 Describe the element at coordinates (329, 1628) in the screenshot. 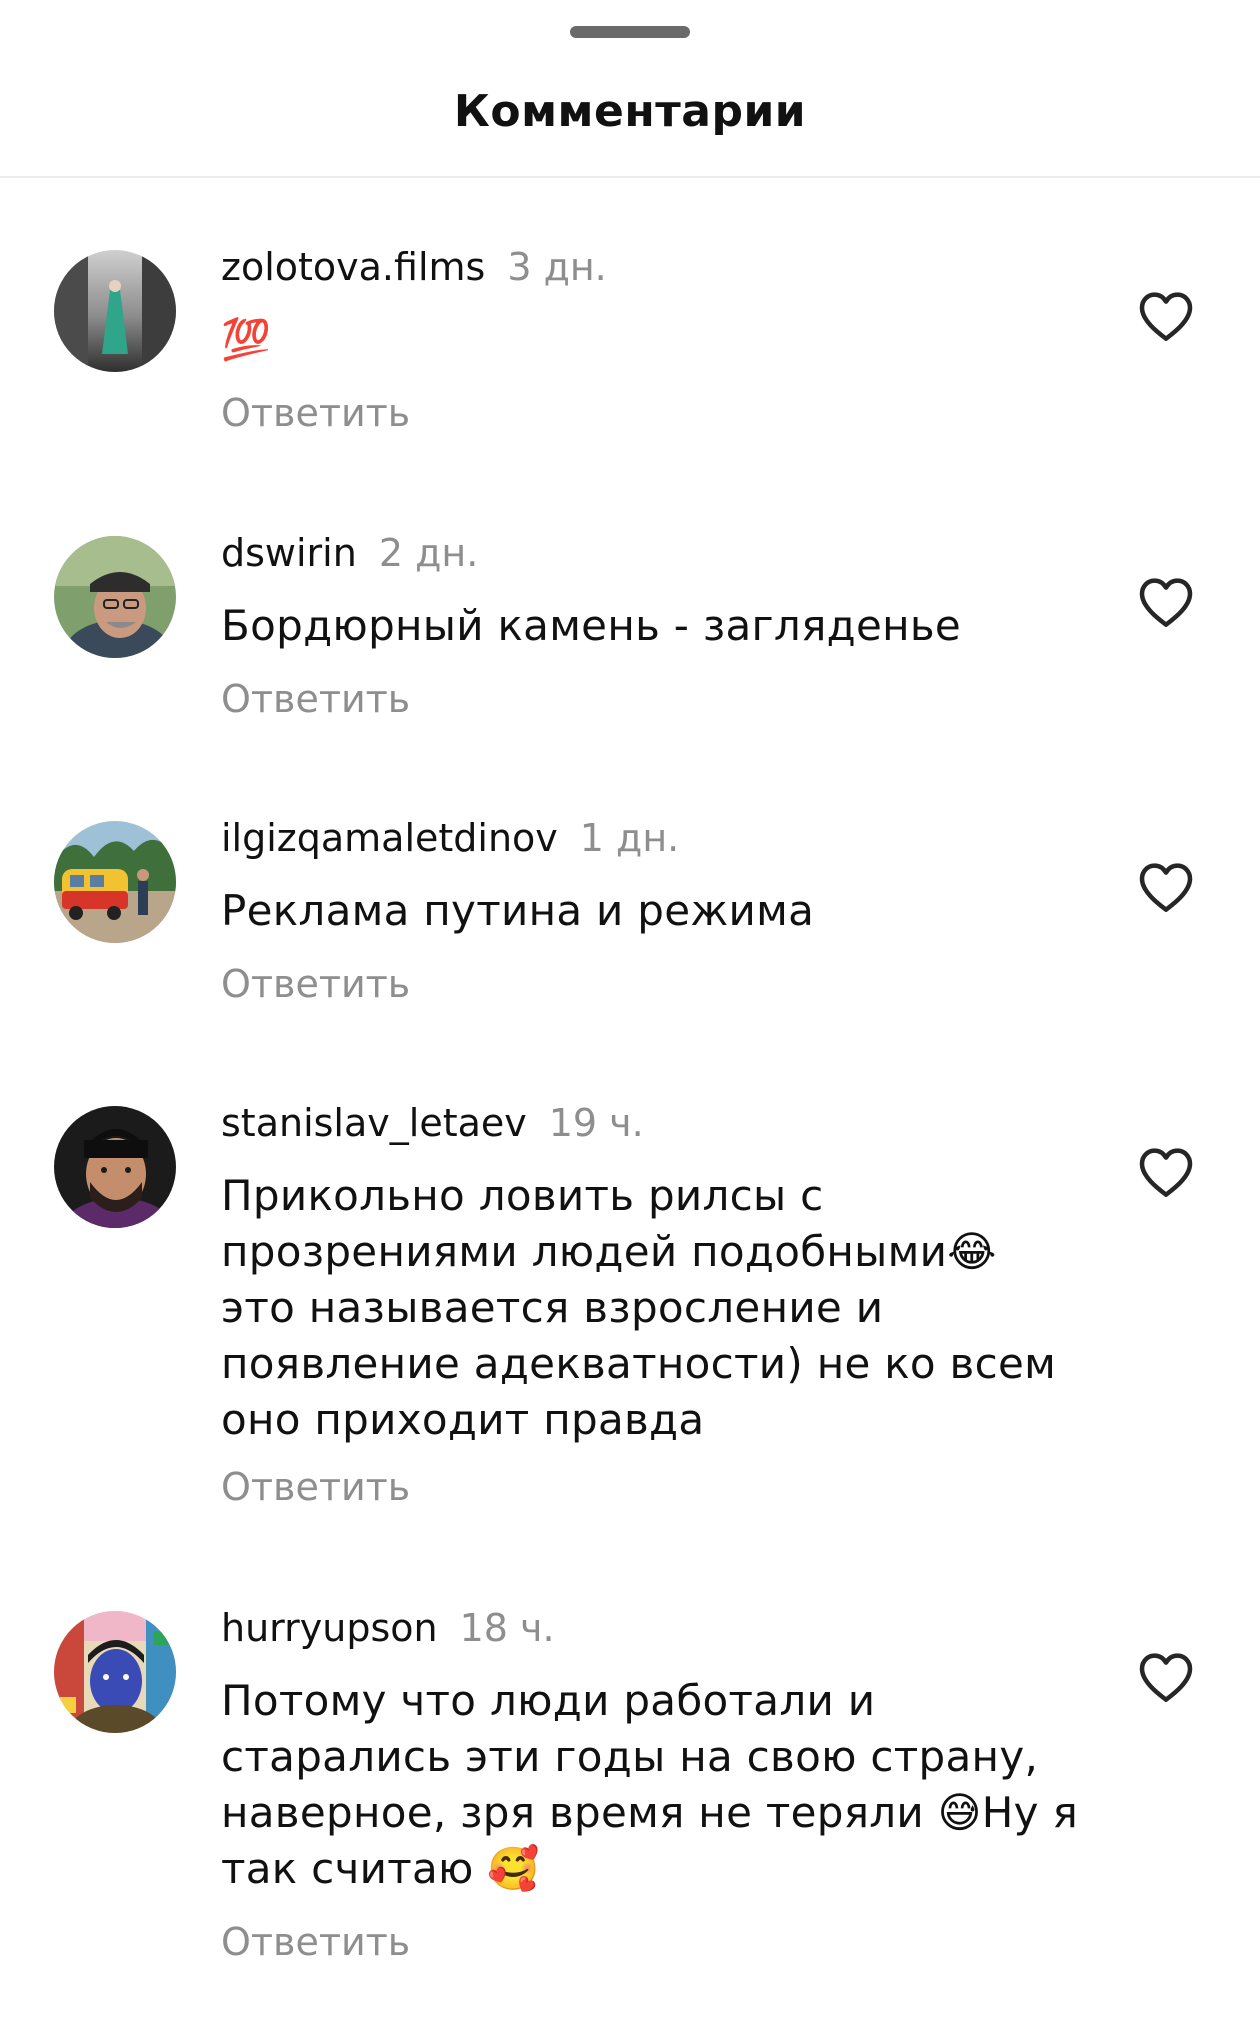

I see `comment-username: hurryupson` at that location.